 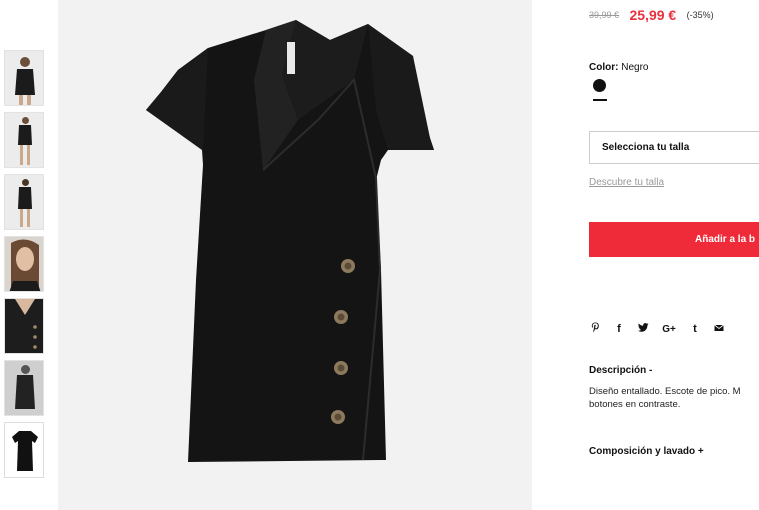 I want to click on discount-badge: (-35%), so click(x=700, y=14).